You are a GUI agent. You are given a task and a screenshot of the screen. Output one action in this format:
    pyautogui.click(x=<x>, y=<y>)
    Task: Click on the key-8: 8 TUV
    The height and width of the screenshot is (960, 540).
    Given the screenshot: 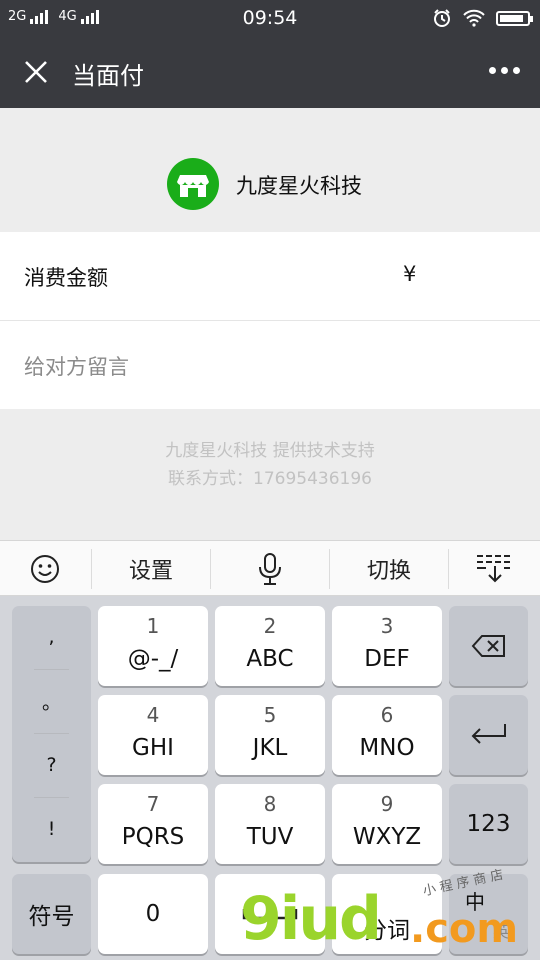 What is the action you would take?
    pyautogui.click(x=270, y=824)
    